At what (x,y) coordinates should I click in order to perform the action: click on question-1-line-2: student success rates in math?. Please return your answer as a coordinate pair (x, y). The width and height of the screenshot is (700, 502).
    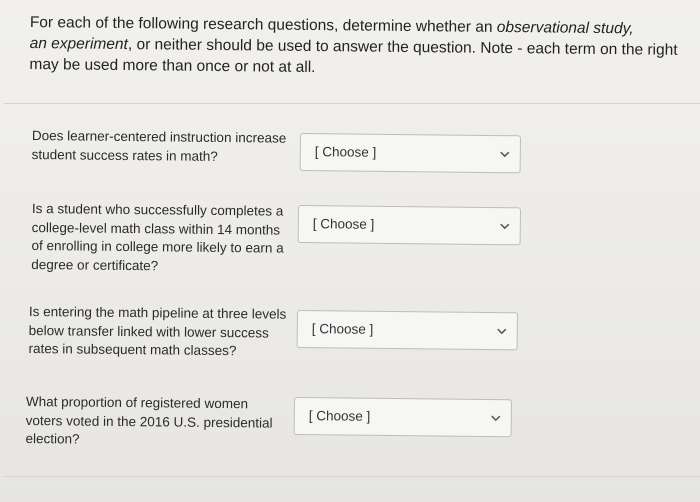
    Looking at the image, I should click on (124, 155).